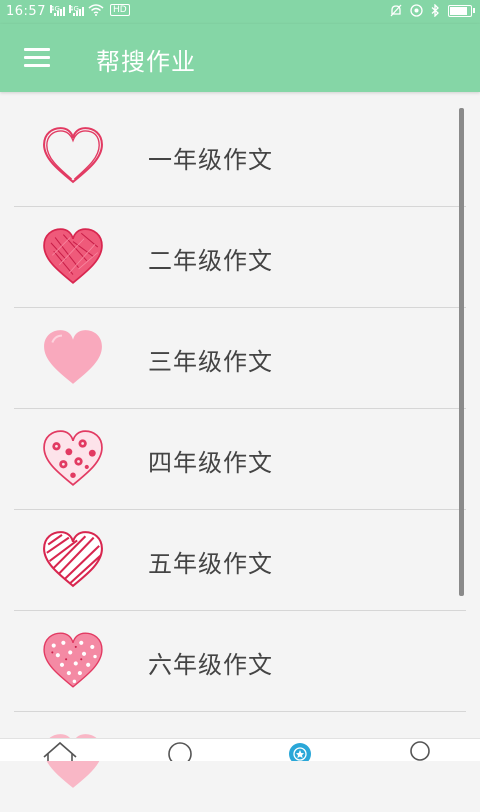  Describe the element at coordinates (396, 10) in the screenshot. I see `mute-bell-icon` at that location.